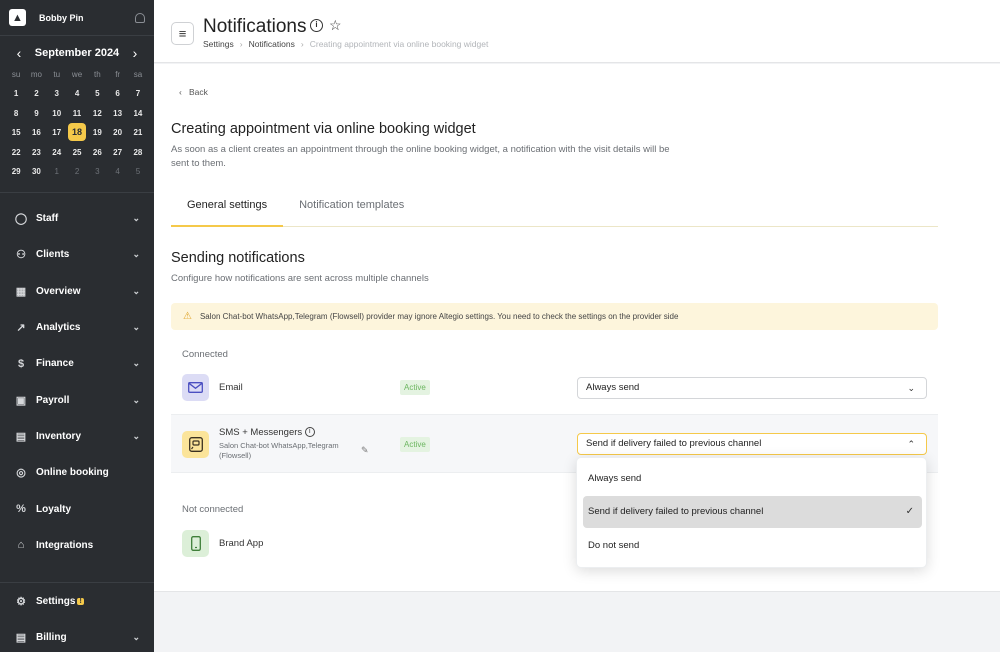 This screenshot has width=1000, height=652. What do you see at coordinates (77, 436) in the screenshot?
I see `sidebar-item-inventory: ▤ Inventory ⌄` at bounding box center [77, 436].